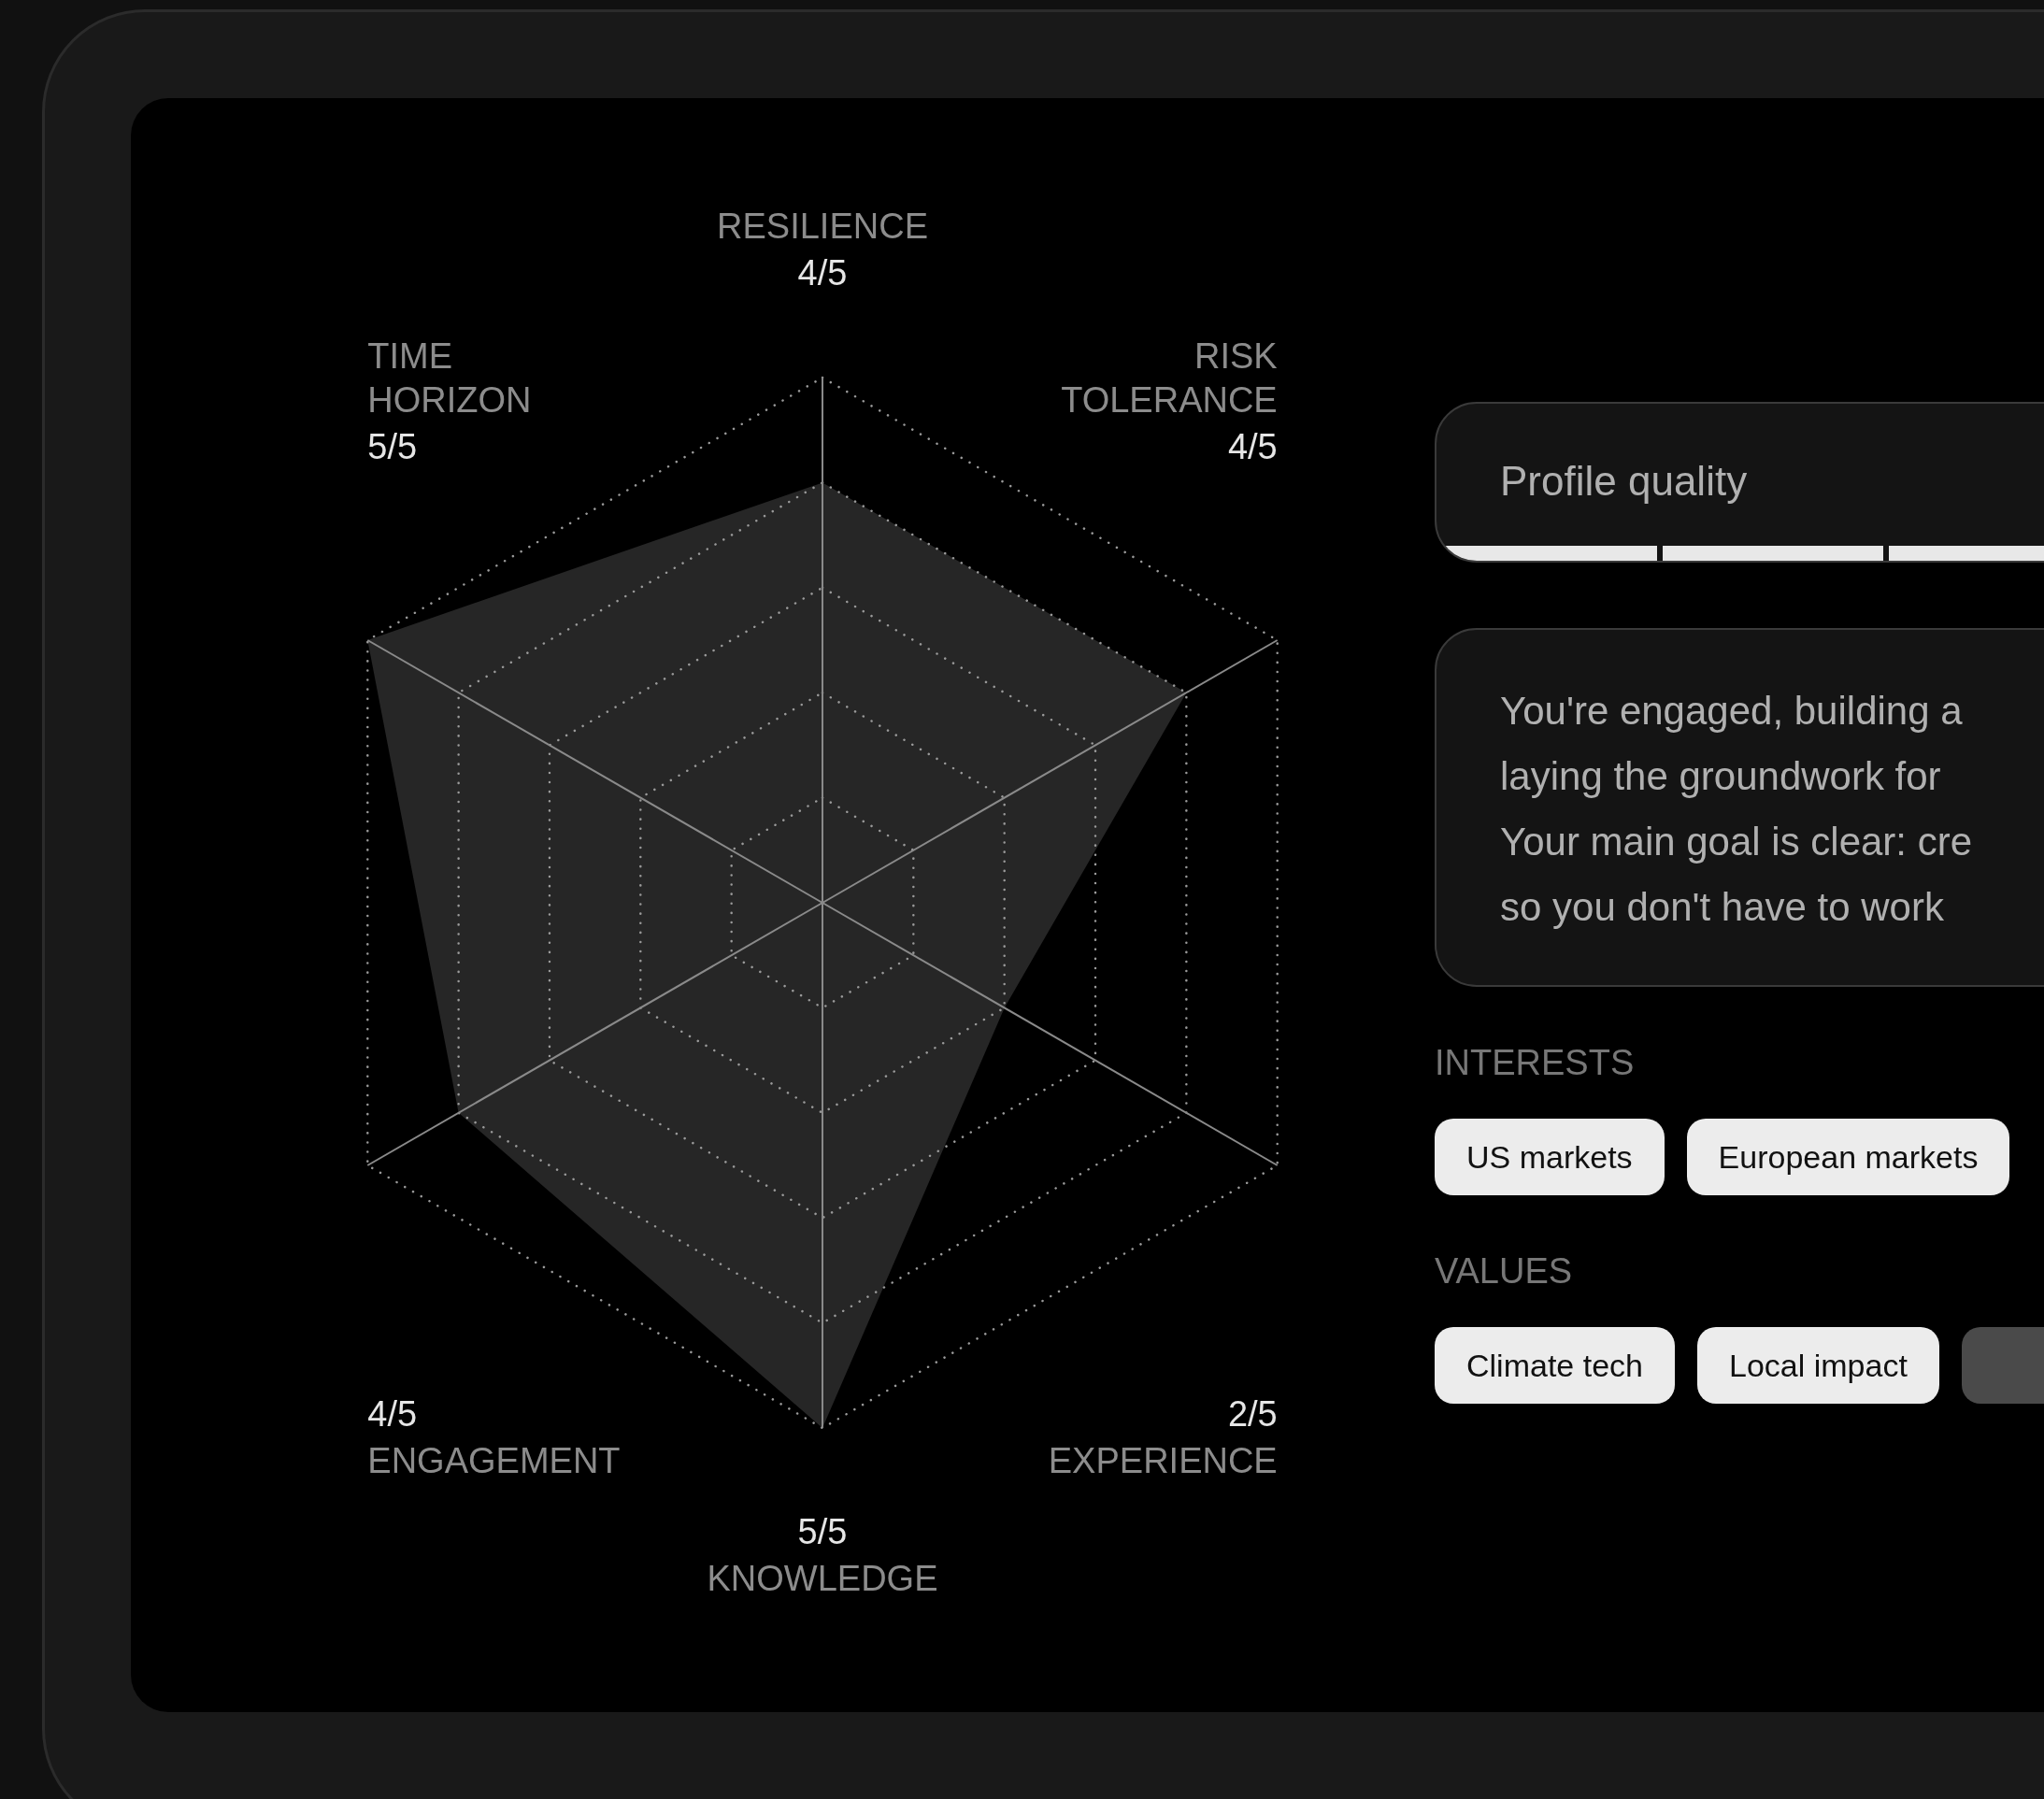 The width and height of the screenshot is (2044, 1799). Describe the element at coordinates (1550, 1157) in the screenshot. I see `interest-tag: US markets` at that location.